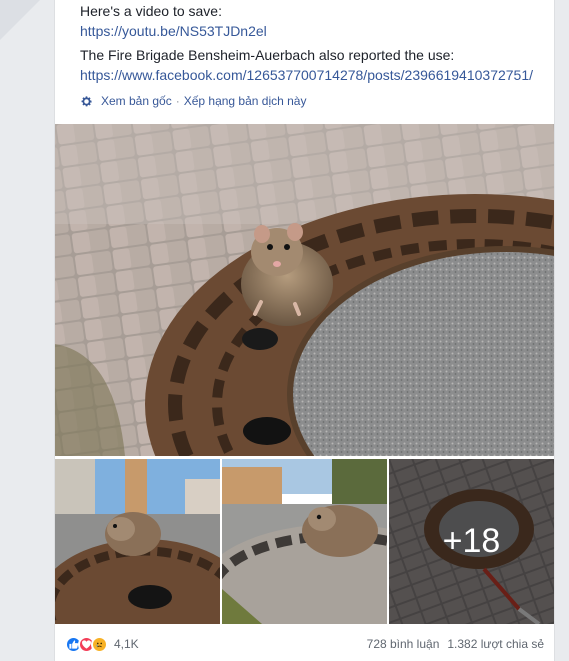 This screenshot has width=569, height=661. Describe the element at coordinates (20, 20) in the screenshot. I see `page-corner-decoration` at that location.